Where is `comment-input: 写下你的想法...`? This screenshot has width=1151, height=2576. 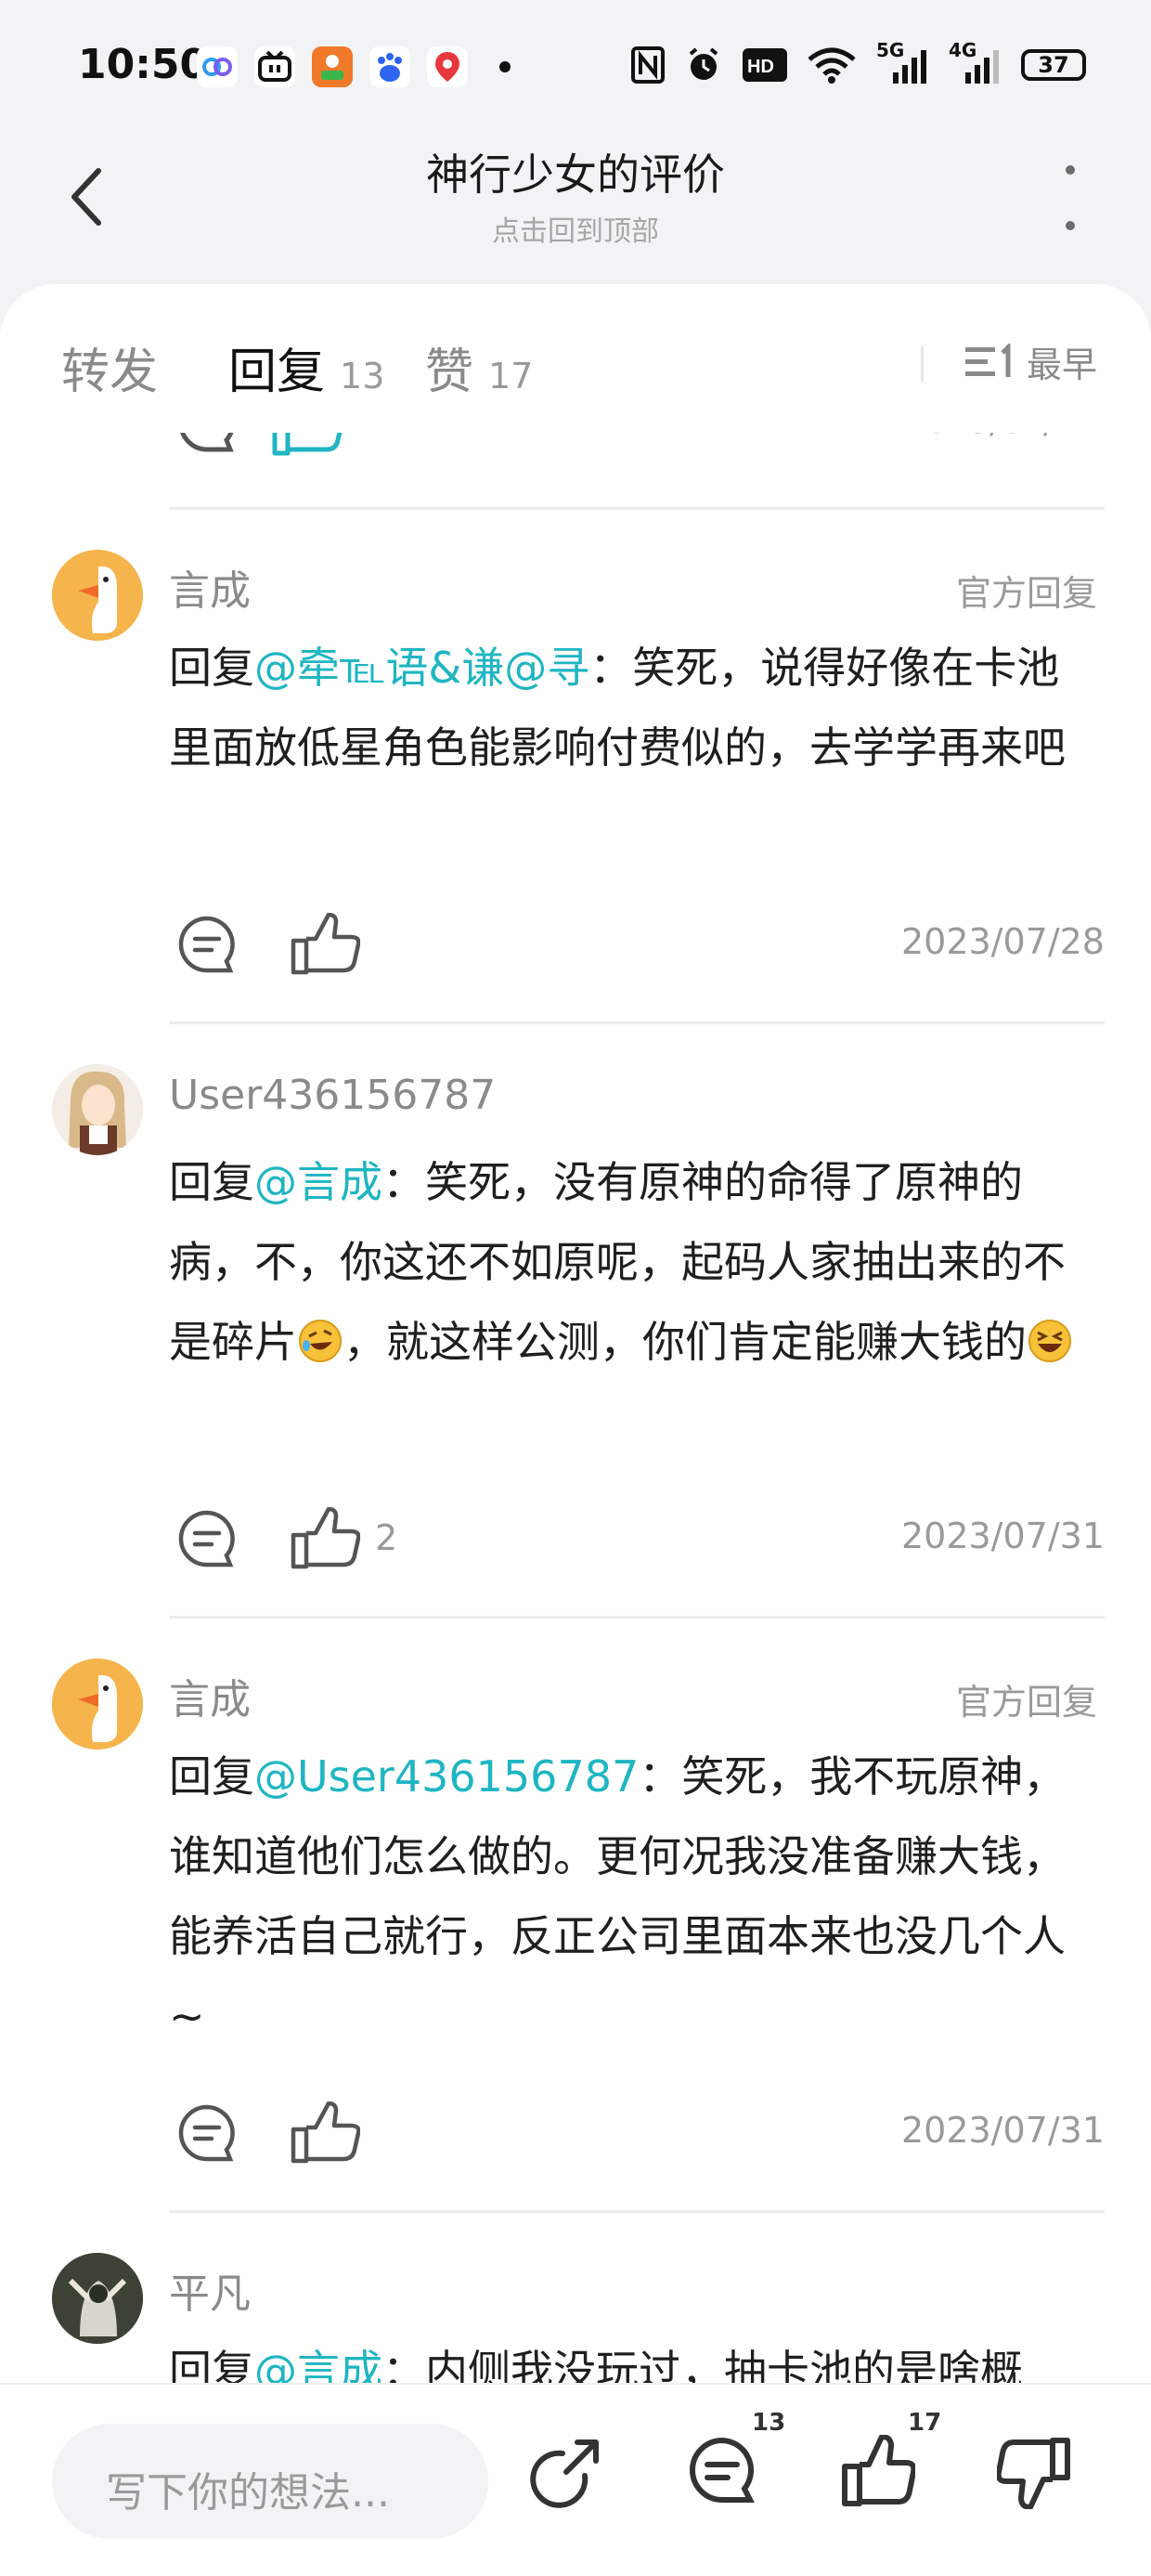 comment-input: 写下你的想法... is located at coordinates (270, 2481).